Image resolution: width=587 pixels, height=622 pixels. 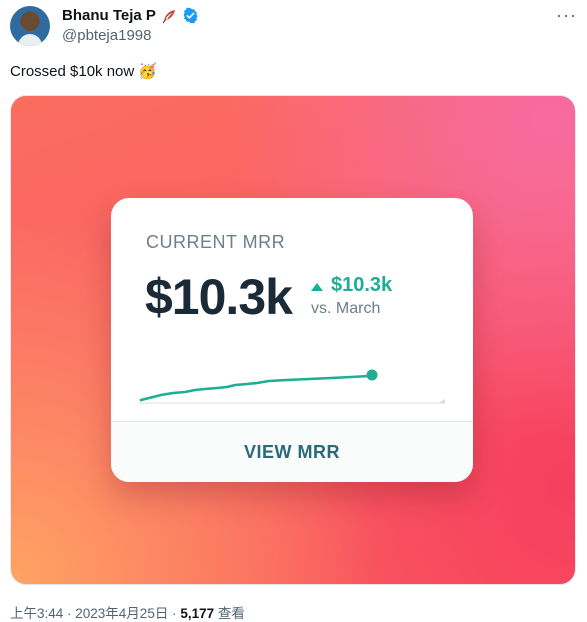 What do you see at coordinates (190, 15) in the screenshot?
I see `verified-badge-icon` at bounding box center [190, 15].